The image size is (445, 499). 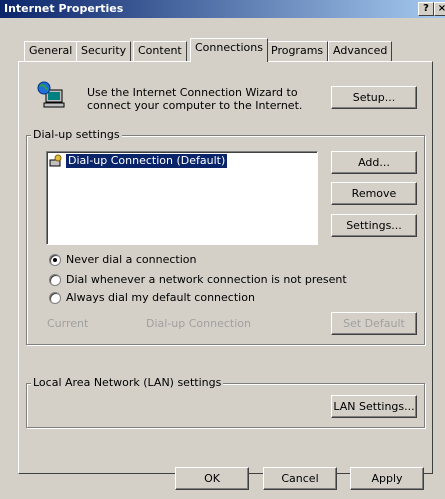 I want to click on current-label: Current, so click(x=68, y=323).